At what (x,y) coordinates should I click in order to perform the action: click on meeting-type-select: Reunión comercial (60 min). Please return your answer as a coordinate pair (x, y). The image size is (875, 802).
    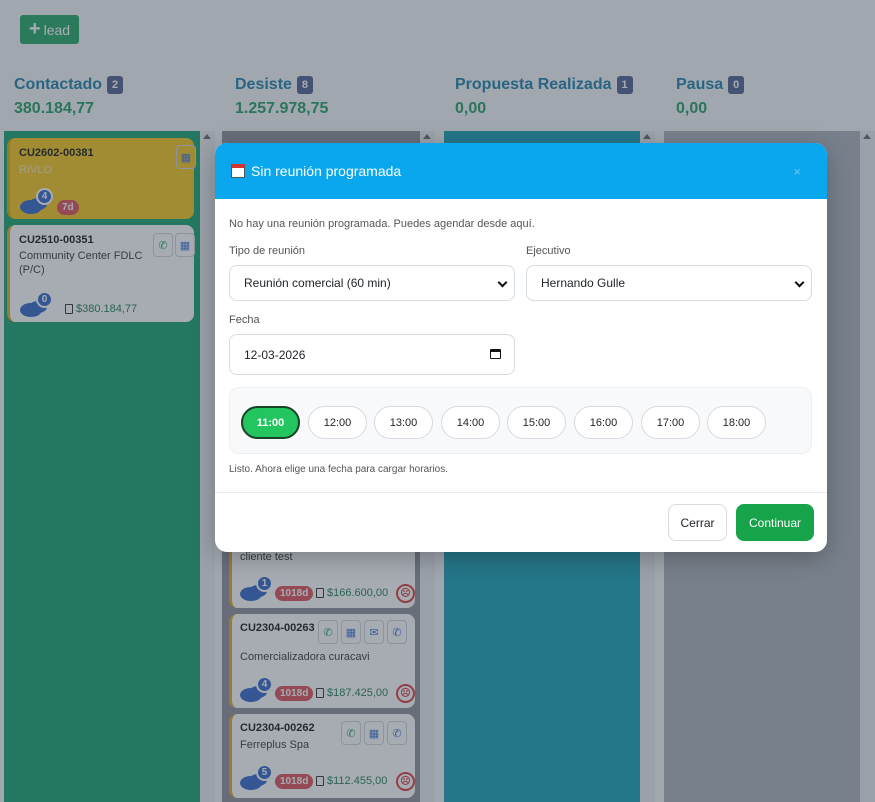
    Looking at the image, I should click on (372, 283).